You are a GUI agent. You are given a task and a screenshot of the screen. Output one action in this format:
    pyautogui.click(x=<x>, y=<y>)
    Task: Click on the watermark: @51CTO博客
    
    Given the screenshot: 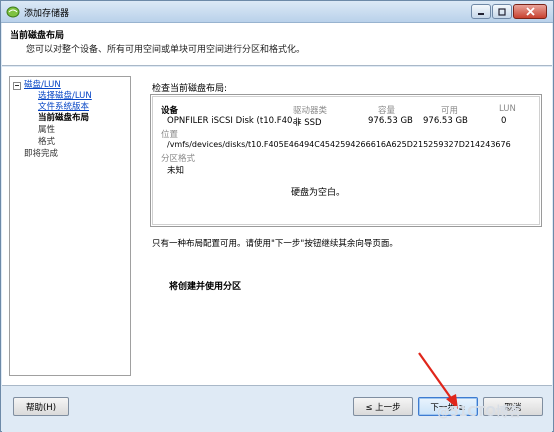 What is the action you would take?
    pyautogui.click(x=479, y=412)
    